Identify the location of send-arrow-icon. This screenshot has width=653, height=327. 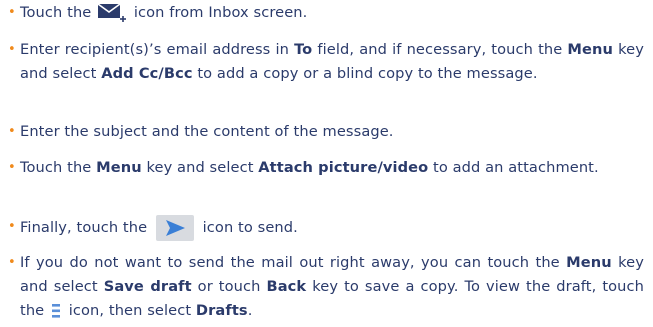
(174, 228).